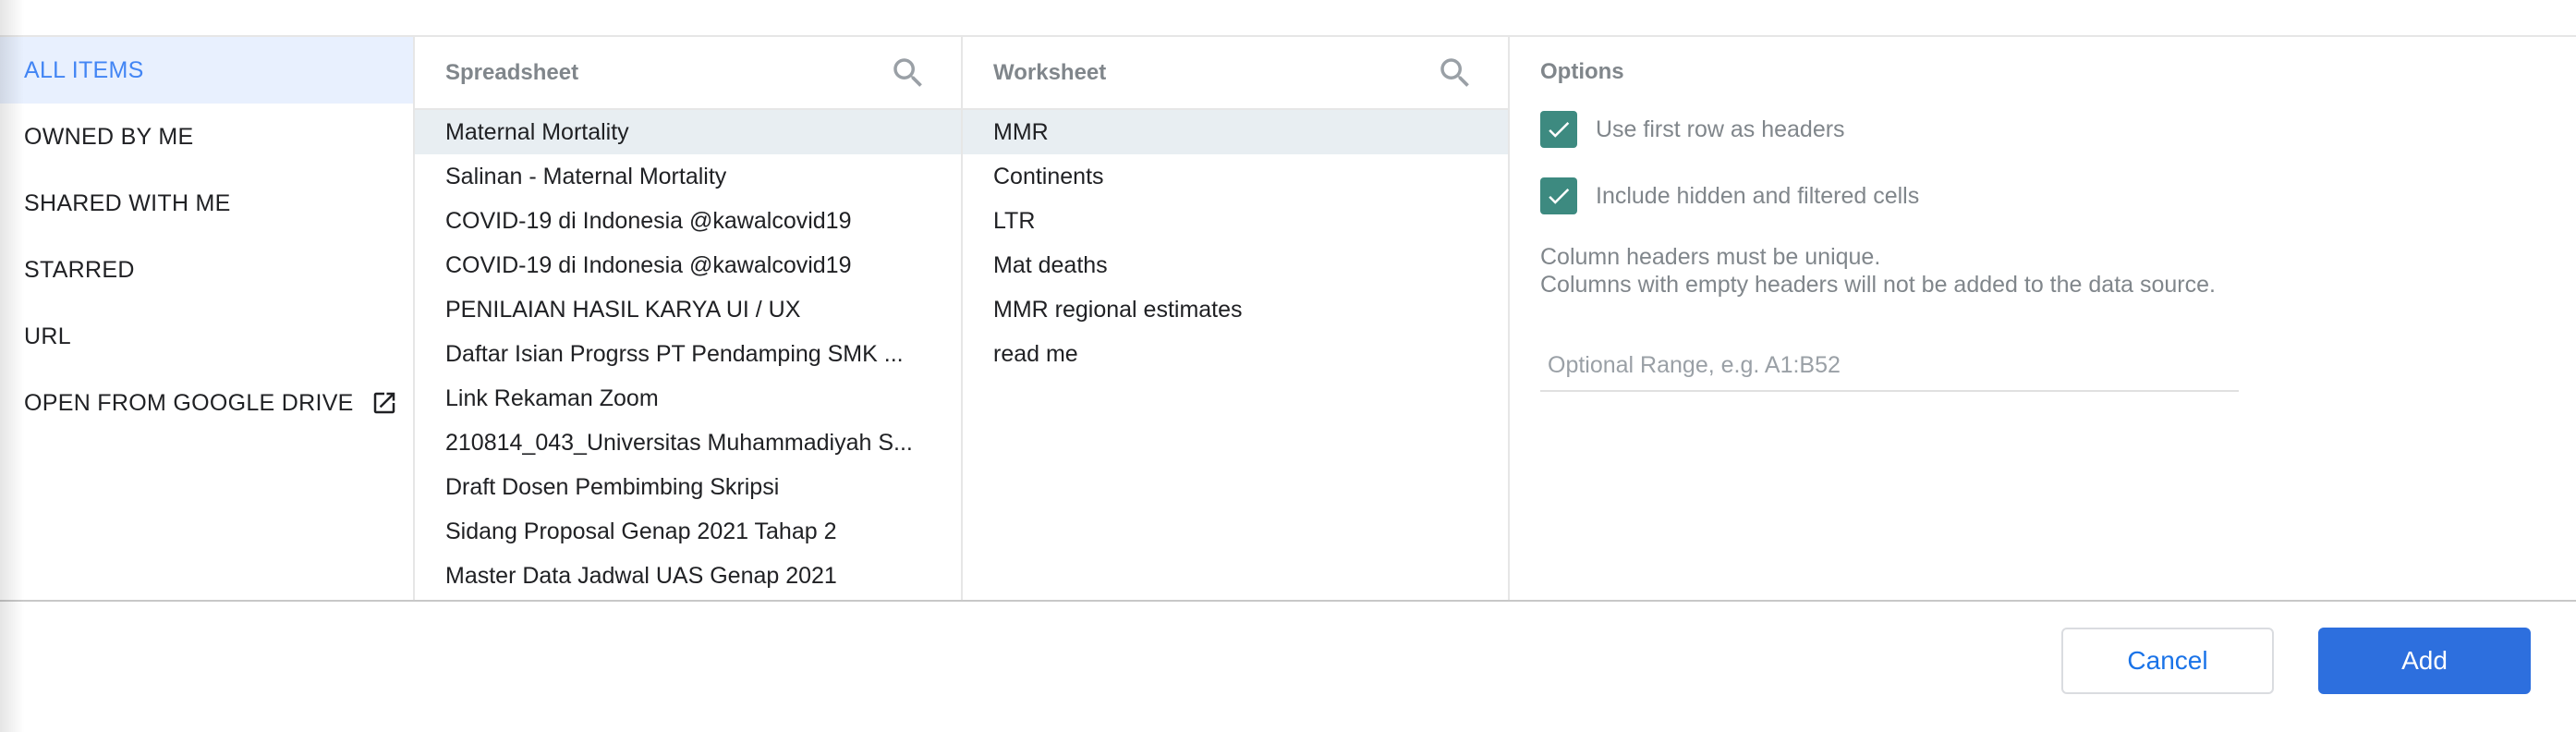 Image resolution: width=2576 pixels, height=732 pixels. Describe the element at coordinates (688, 132) in the screenshot. I see `spreadsheet-item: Maternal Mortality` at that location.